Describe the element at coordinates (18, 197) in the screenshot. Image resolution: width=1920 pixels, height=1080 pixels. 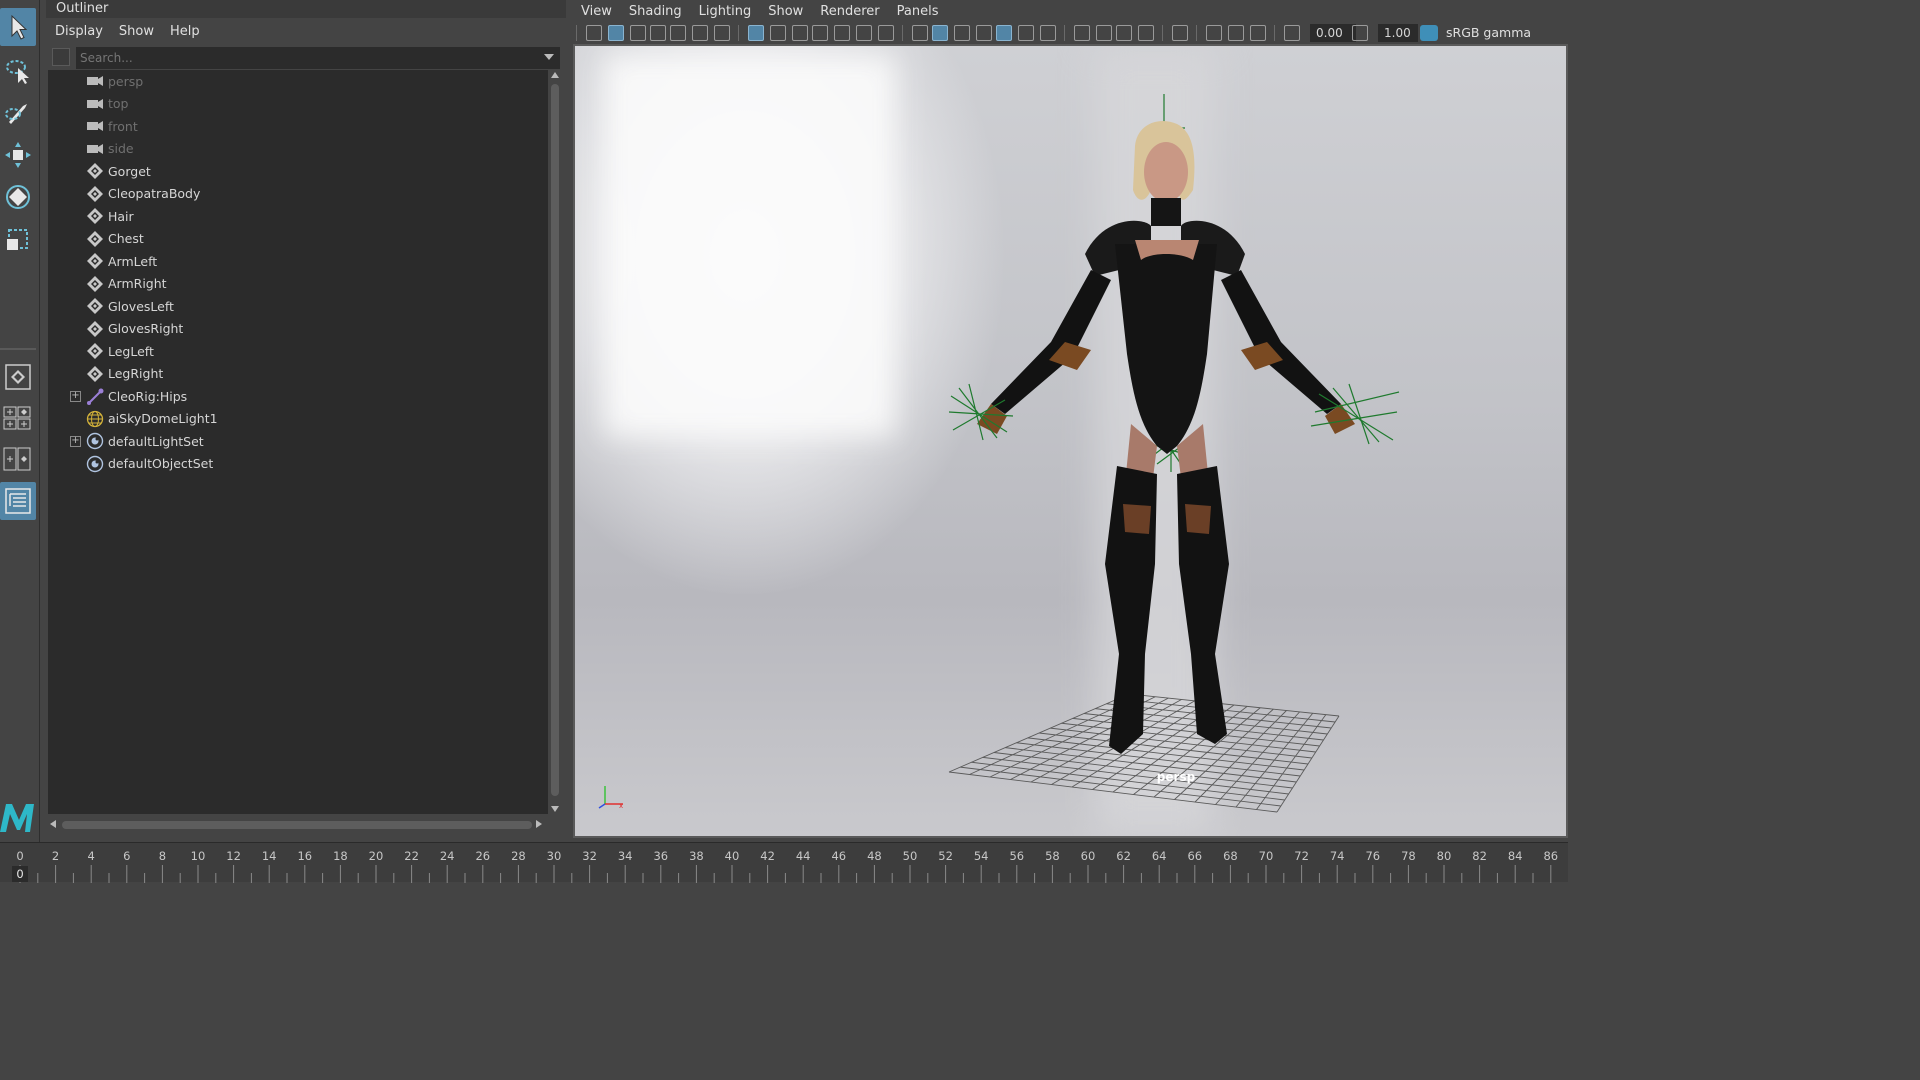
I see `rotate-tool-icon` at that location.